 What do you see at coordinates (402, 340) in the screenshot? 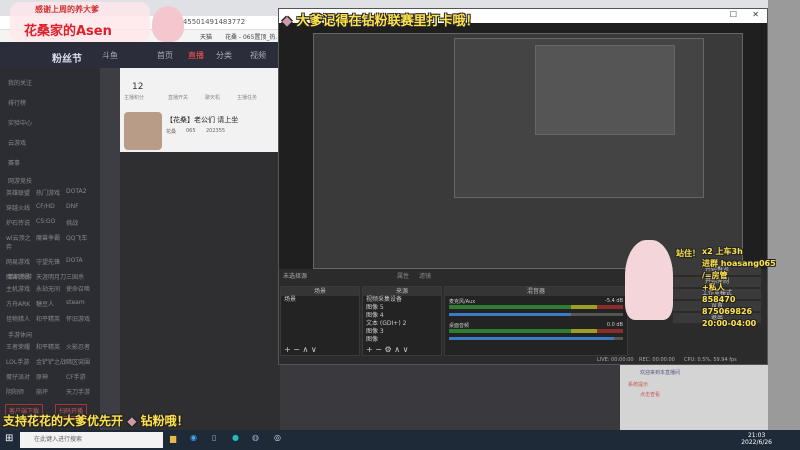
I see `source-item: 图像` at bounding box center [402, 340].